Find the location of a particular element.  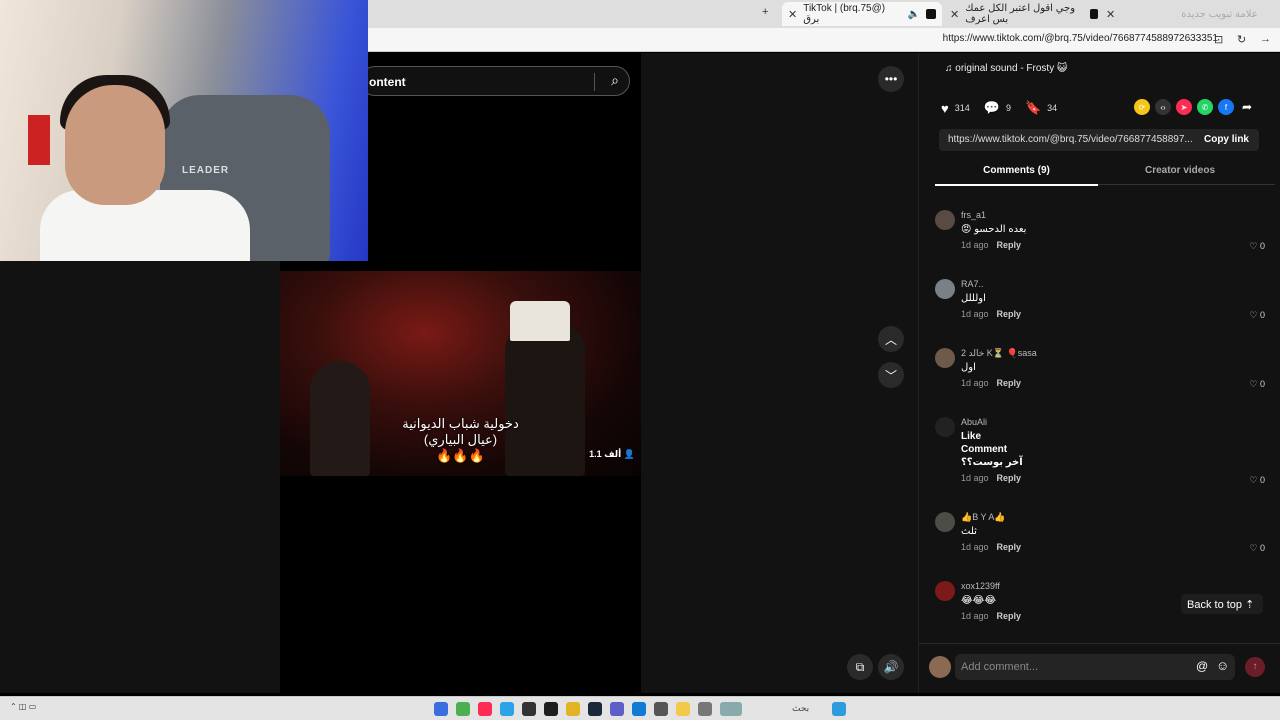

edge-icon is located at coordinates (639, 709).